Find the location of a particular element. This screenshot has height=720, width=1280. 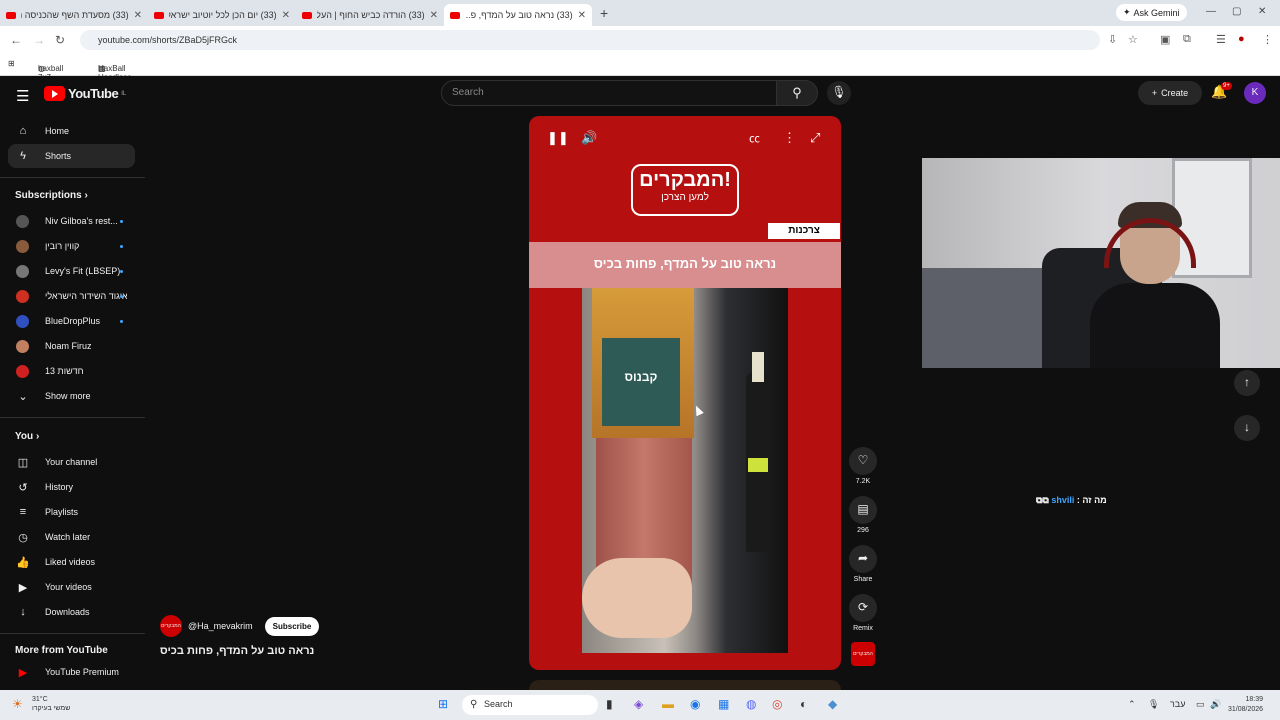

ask-gemini-button: ✦ Ask Gemini is located at coordinates (1151, 12).